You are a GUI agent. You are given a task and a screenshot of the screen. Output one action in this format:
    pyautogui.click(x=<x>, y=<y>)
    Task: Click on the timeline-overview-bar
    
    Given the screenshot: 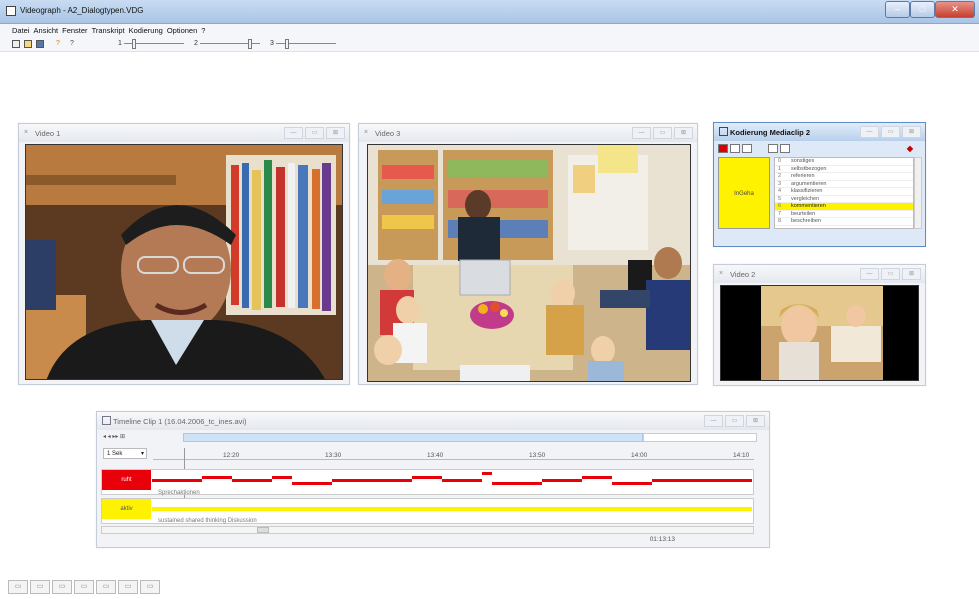 What is the action you would take?
    pyautogui.click(x=413, y=437)
    